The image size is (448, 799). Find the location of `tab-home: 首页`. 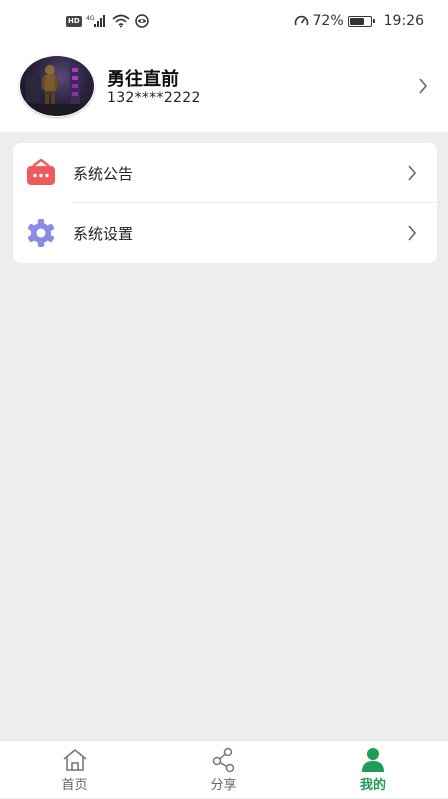

tab-home: 首页 is located at coordinates (74, 770).